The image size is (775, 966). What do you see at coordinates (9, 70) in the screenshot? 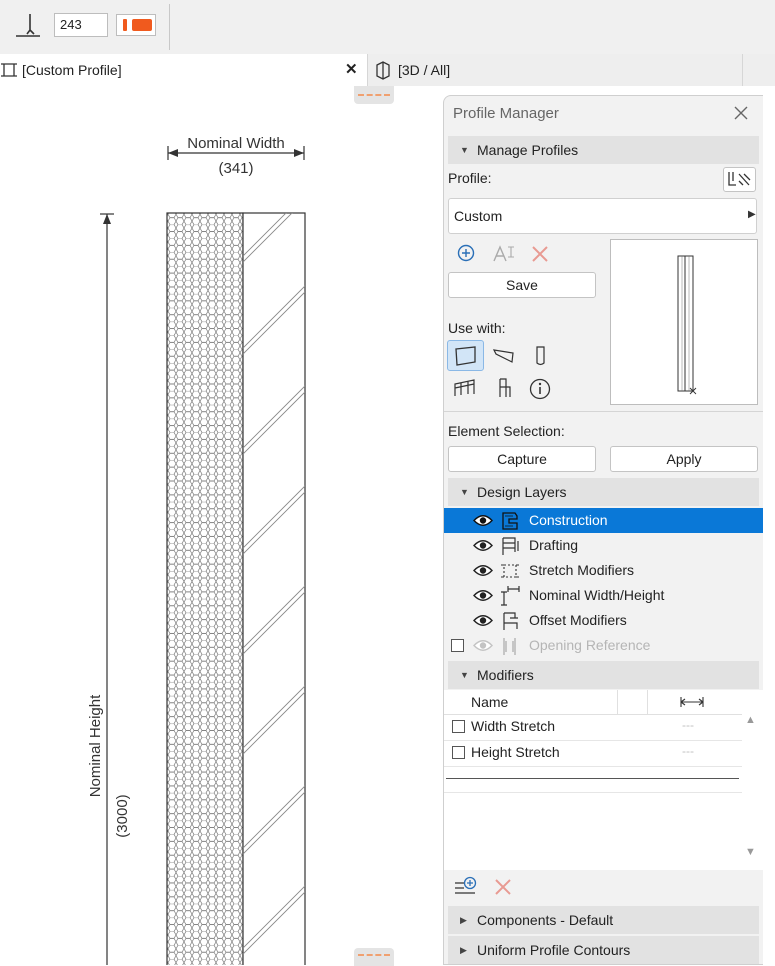
I see `profile-tab-icon` at bounding box center [9, 70].